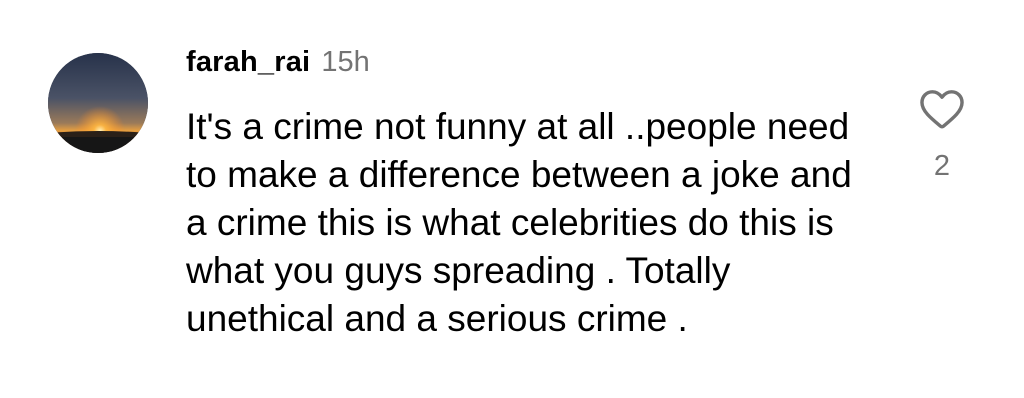 Image resolution: width=1024 pixels, height=398 pixels. I want to click on like-button, so click(942, 109).